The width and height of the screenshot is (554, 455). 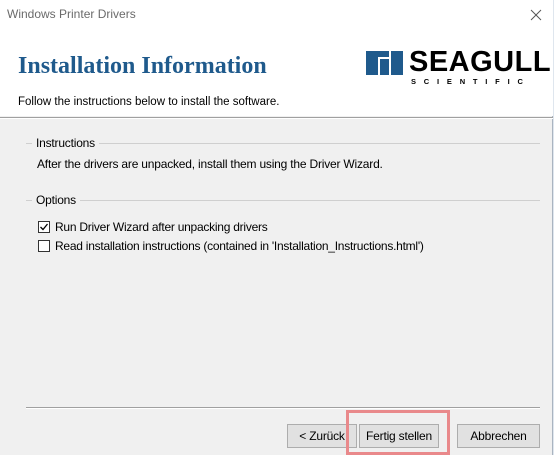 I want to click on title-bar: Windows Printer Drivers, so click(x=276, y=15).